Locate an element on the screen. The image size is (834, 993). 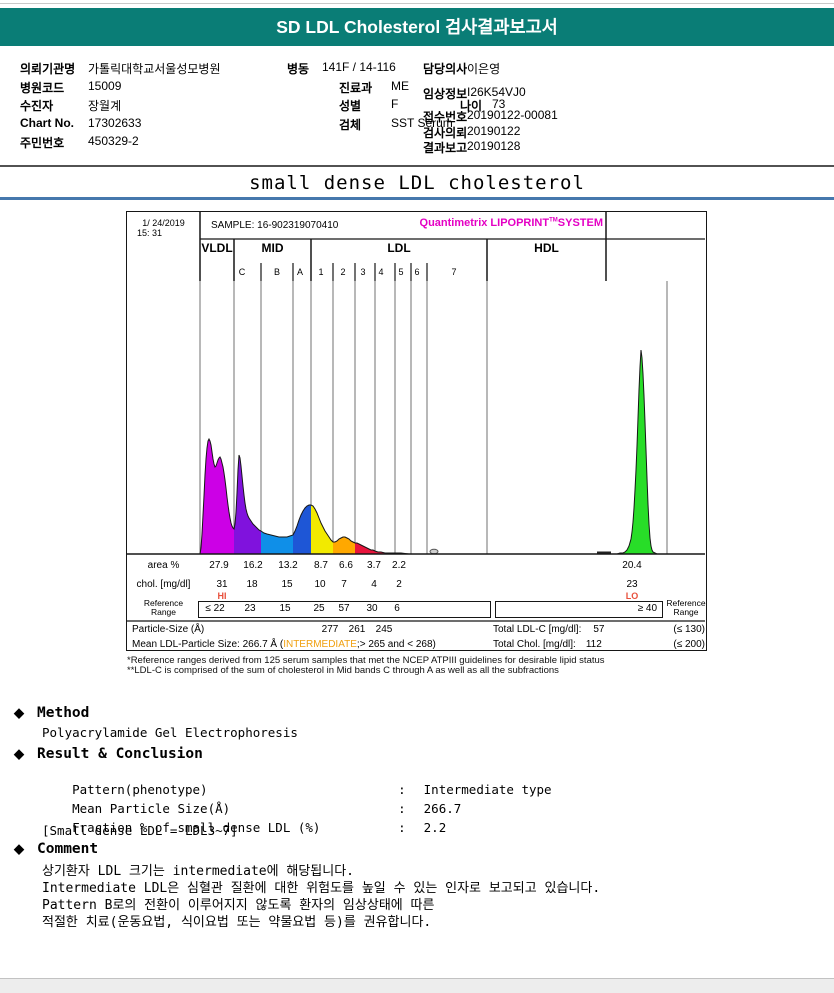
field-value: 이은영 is located at coordinates (484, 69).